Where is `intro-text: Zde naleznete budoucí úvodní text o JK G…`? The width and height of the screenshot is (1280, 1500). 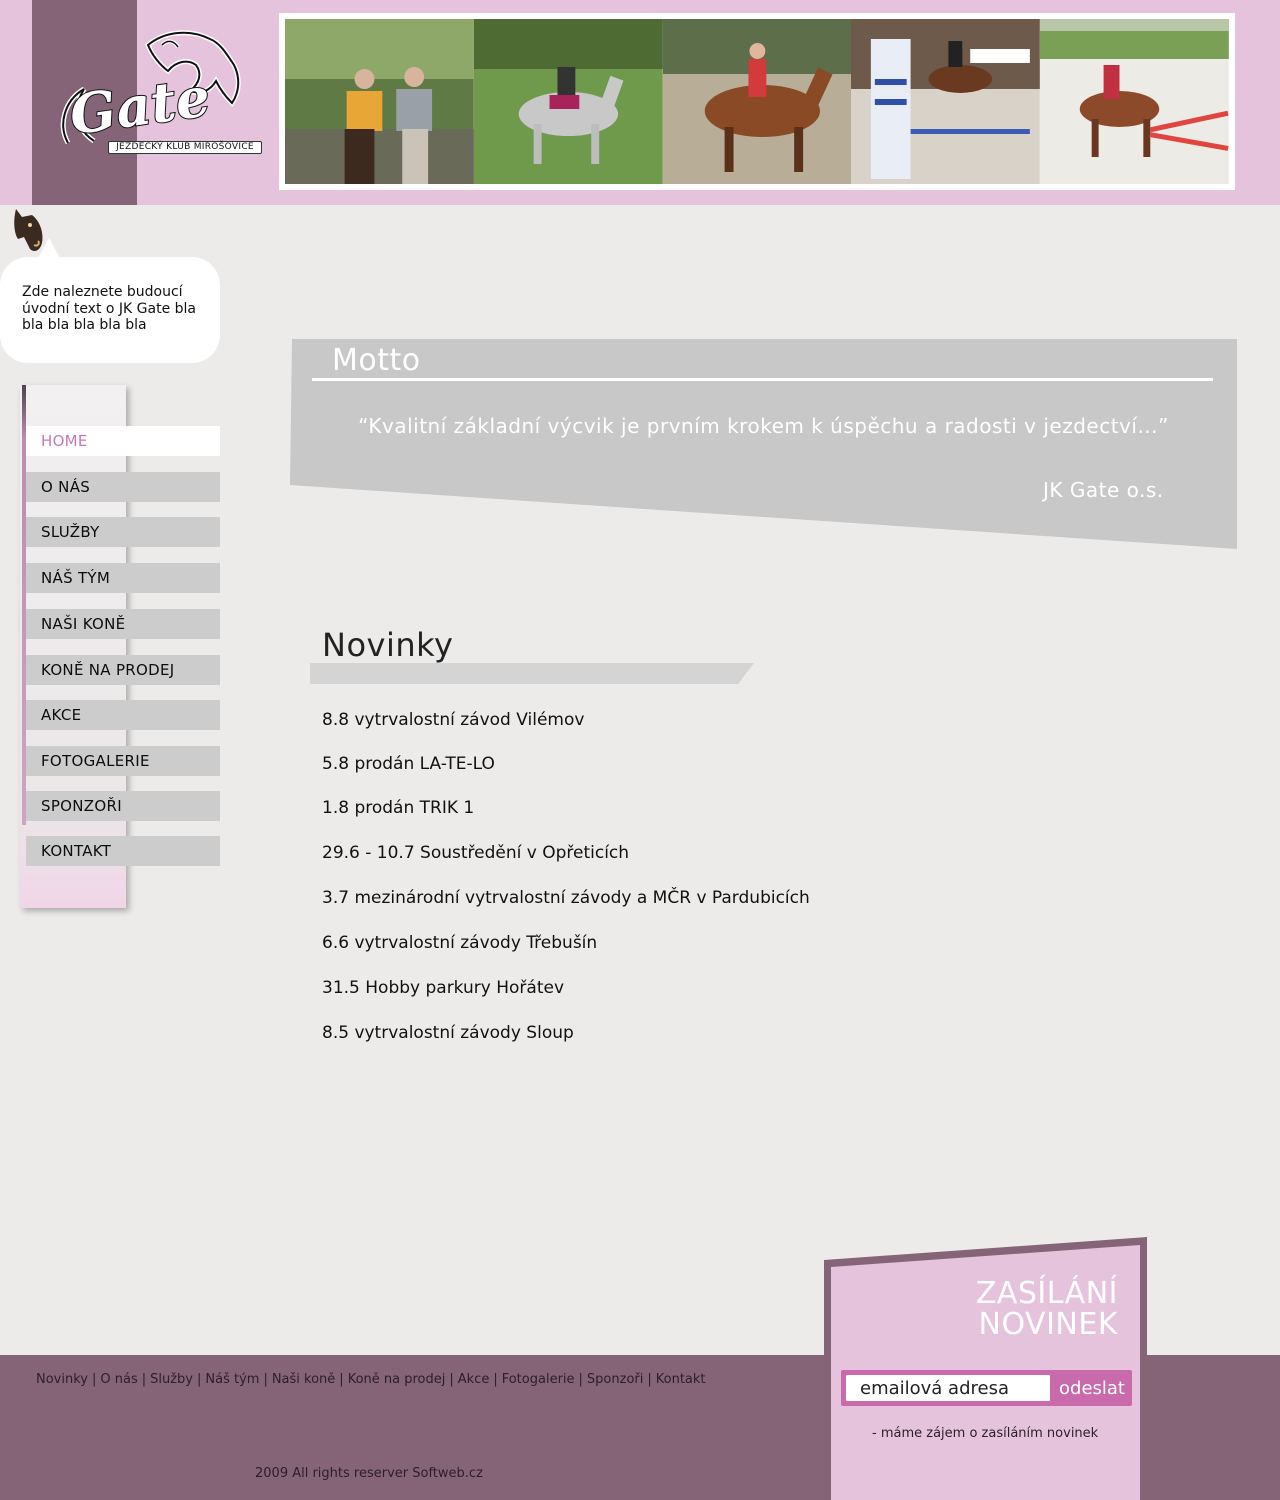 intro-text: Zde naleznete budoucí úvodní text o JK G… is located at coordinates (109, 308).